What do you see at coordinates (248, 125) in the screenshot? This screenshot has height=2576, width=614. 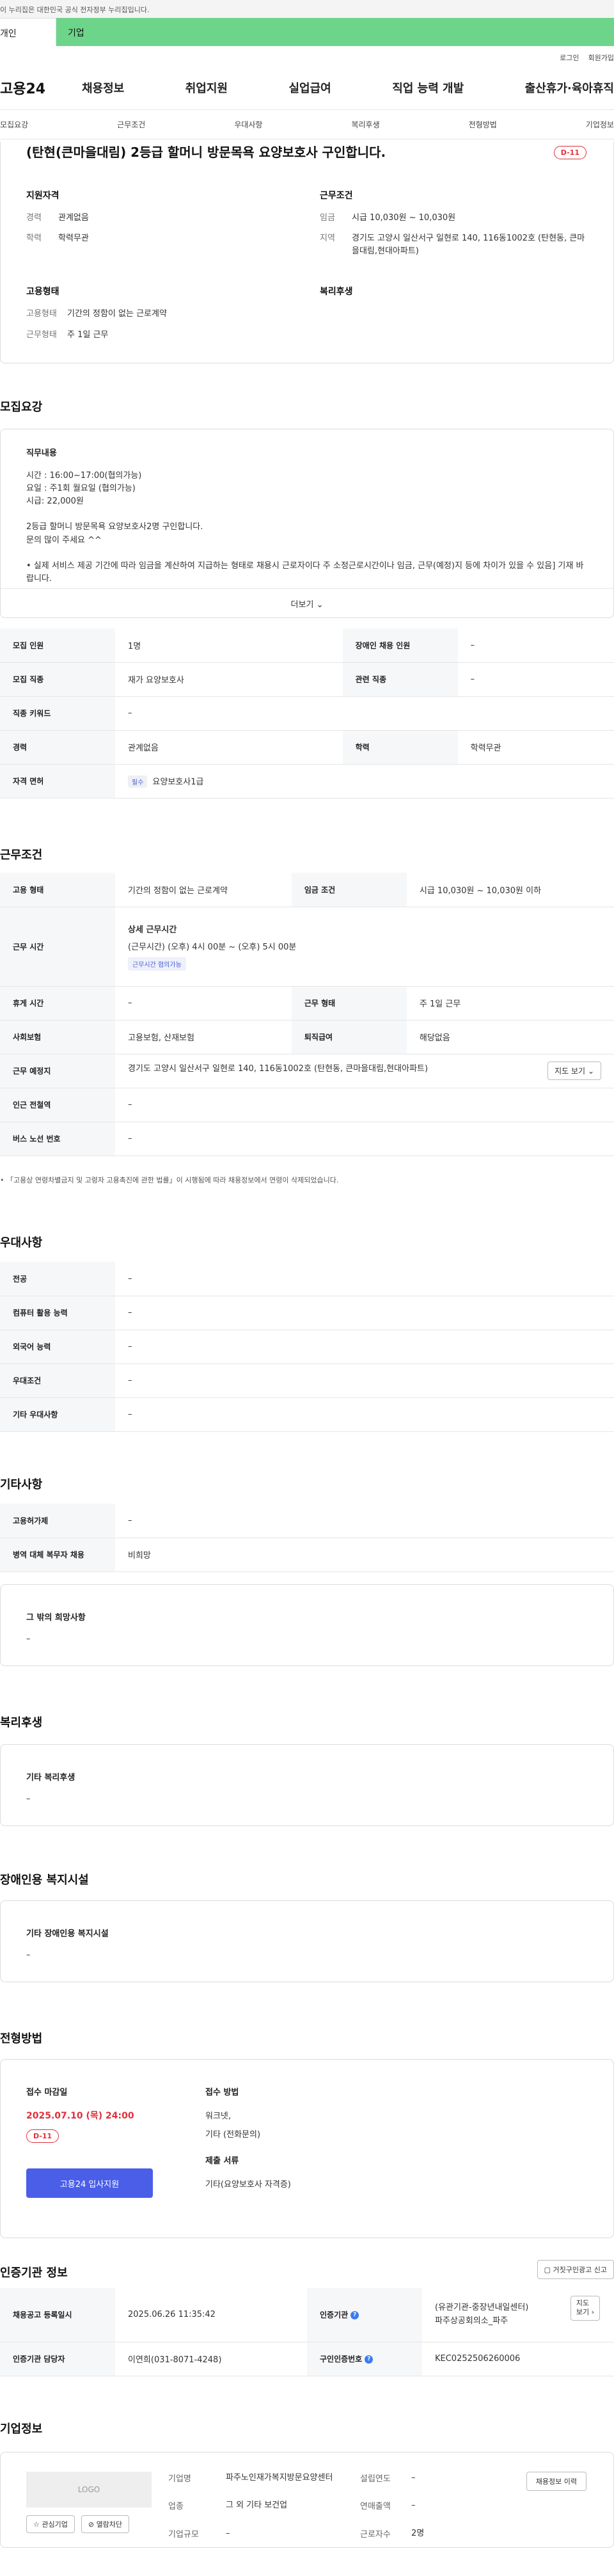 I see `subnav-preference: 우대사항` at bounding box center [248, 125].